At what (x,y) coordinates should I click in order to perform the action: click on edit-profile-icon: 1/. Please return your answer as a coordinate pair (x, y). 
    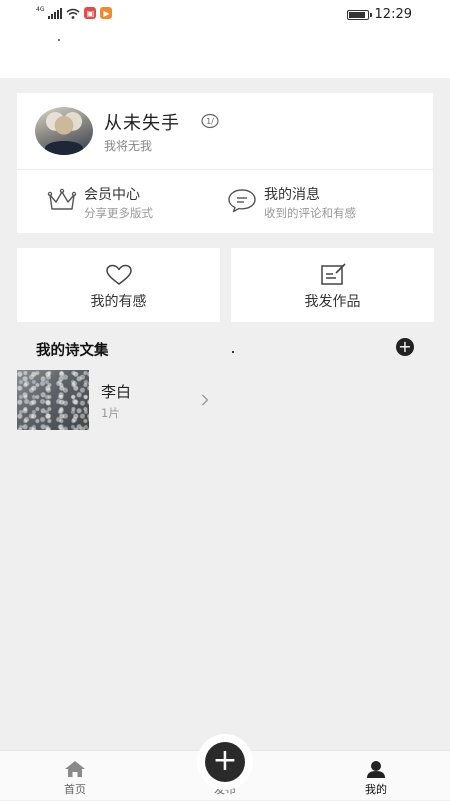
    Looking at the image, I should click on (210, 121).